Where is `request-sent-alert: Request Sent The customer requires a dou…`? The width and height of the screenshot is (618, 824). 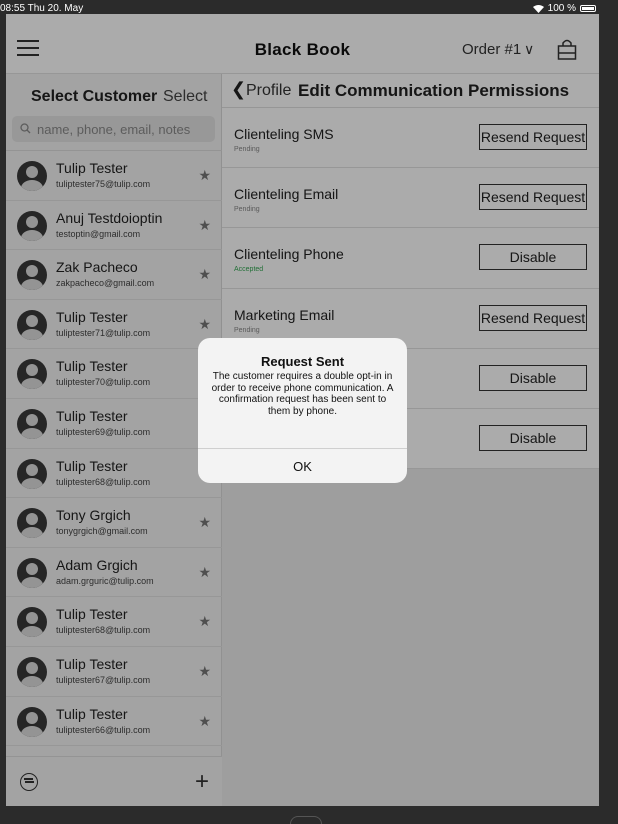
request-sent-alert: Request Sent The customer requires a dou… is located at coordinates (302, 410).